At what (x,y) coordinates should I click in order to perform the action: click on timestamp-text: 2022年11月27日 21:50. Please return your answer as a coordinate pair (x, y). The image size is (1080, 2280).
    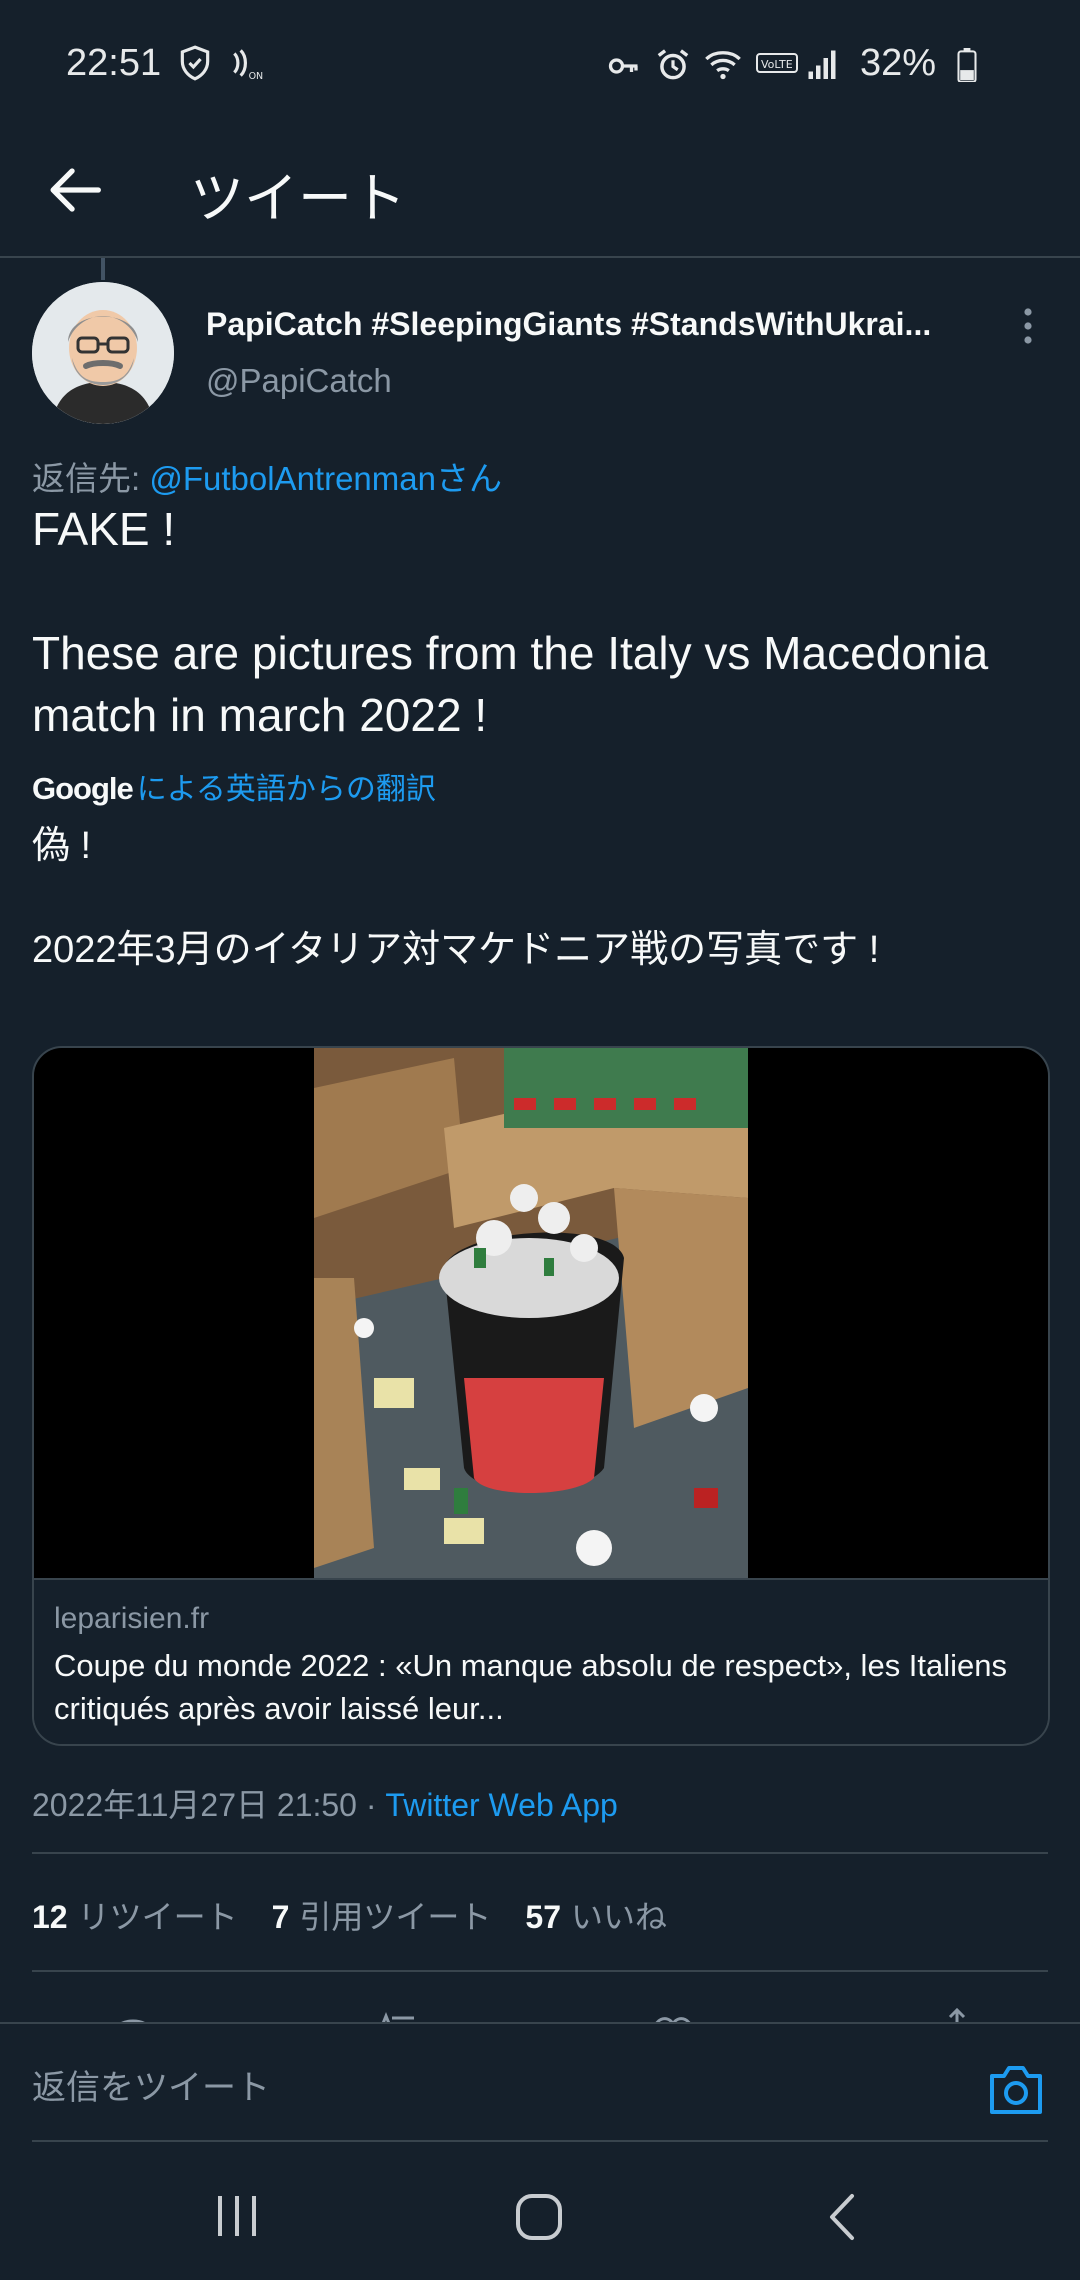
    Looking at the image, I should click on (194, 1805).